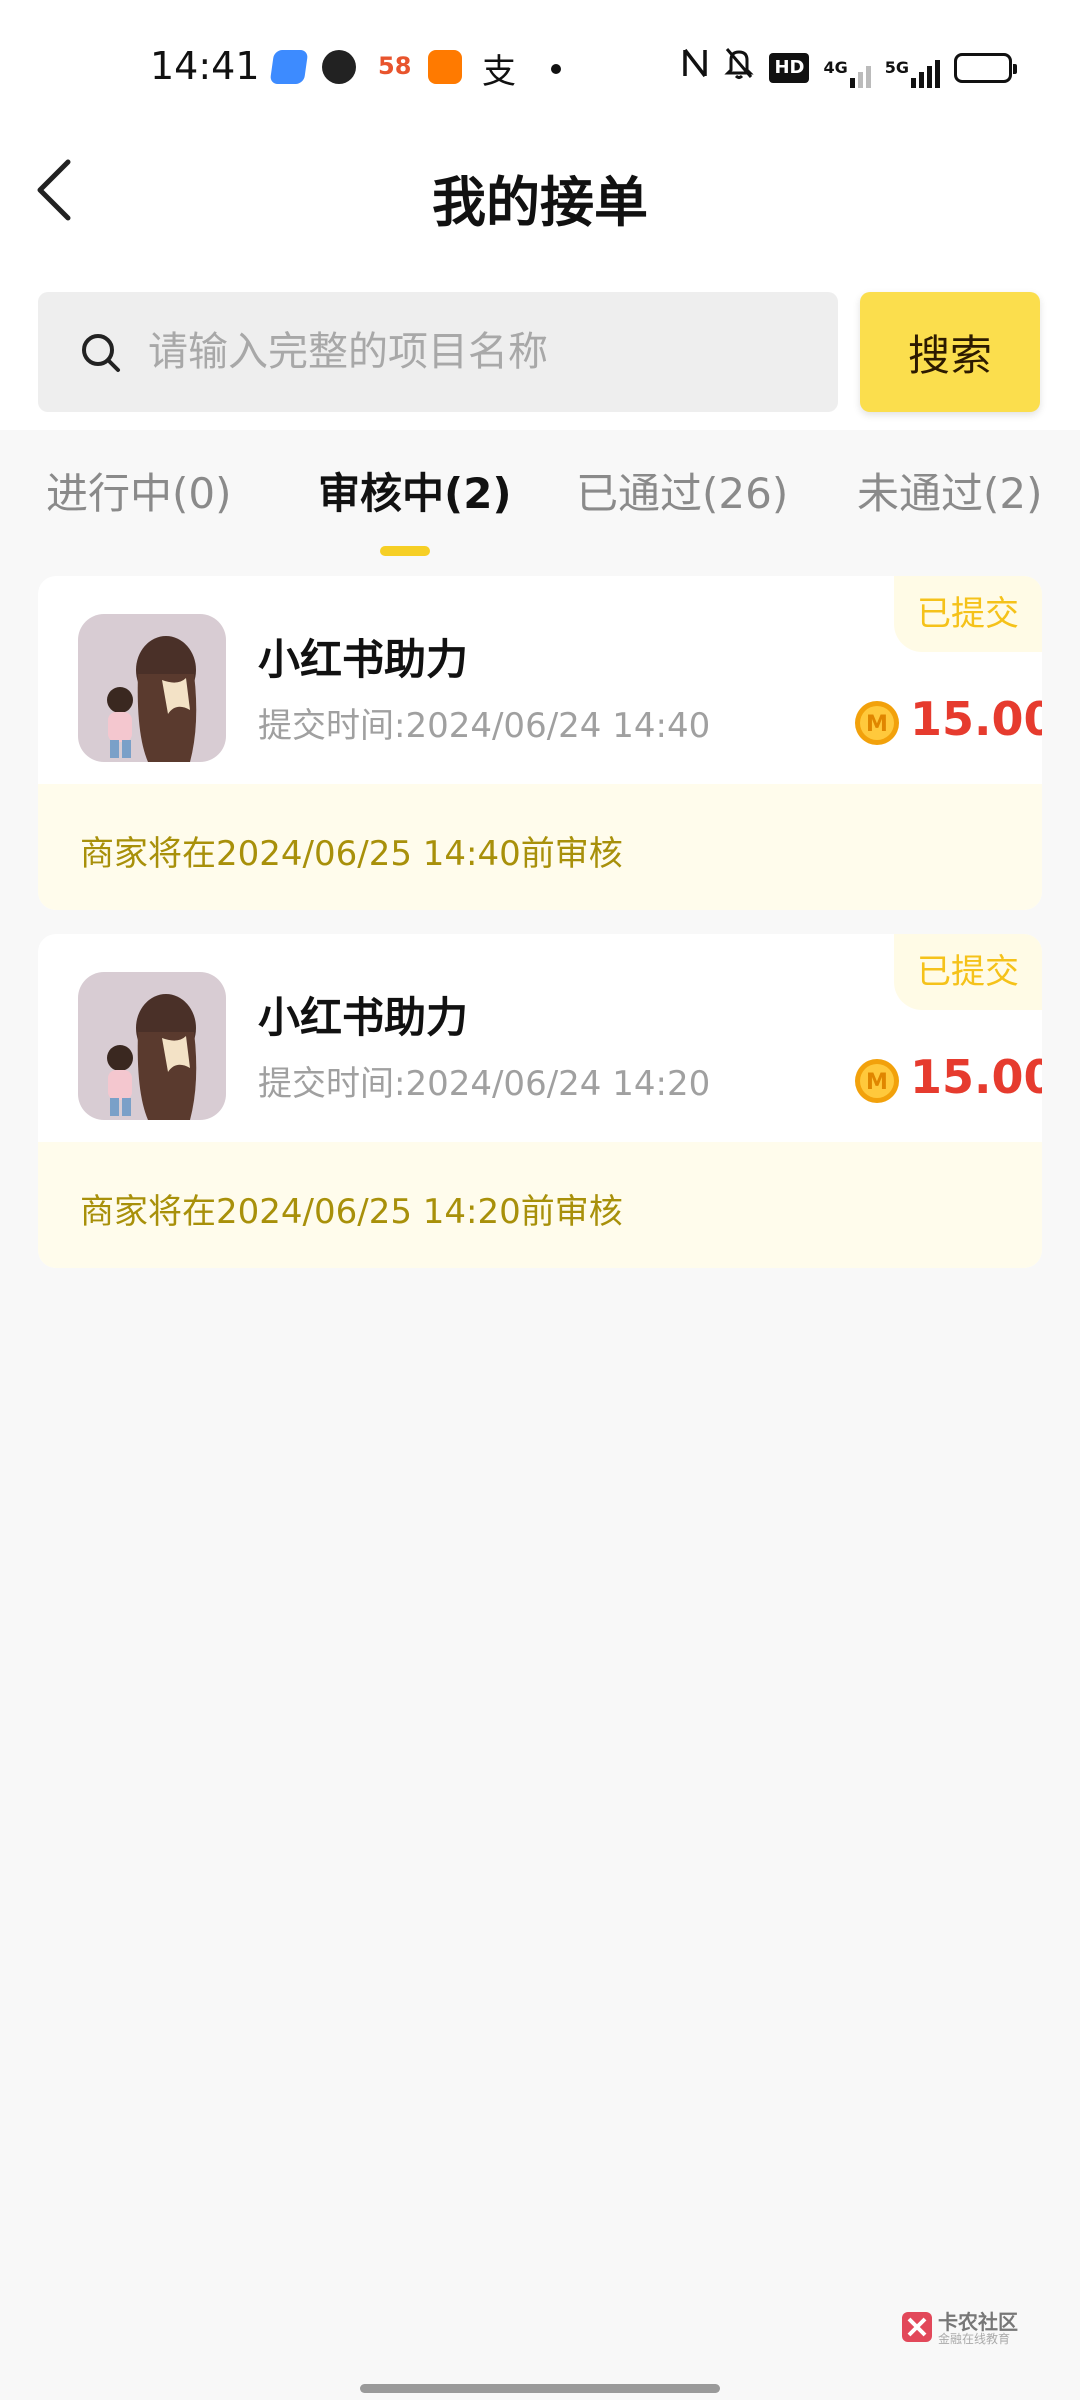 The width and height of the screenshot is (1080, 2400). What do you see at coordinates (974, 2339) in the screenshot?
I see `watermark-subtitle: 金融在线教育` at bounding box center [974, 2339].